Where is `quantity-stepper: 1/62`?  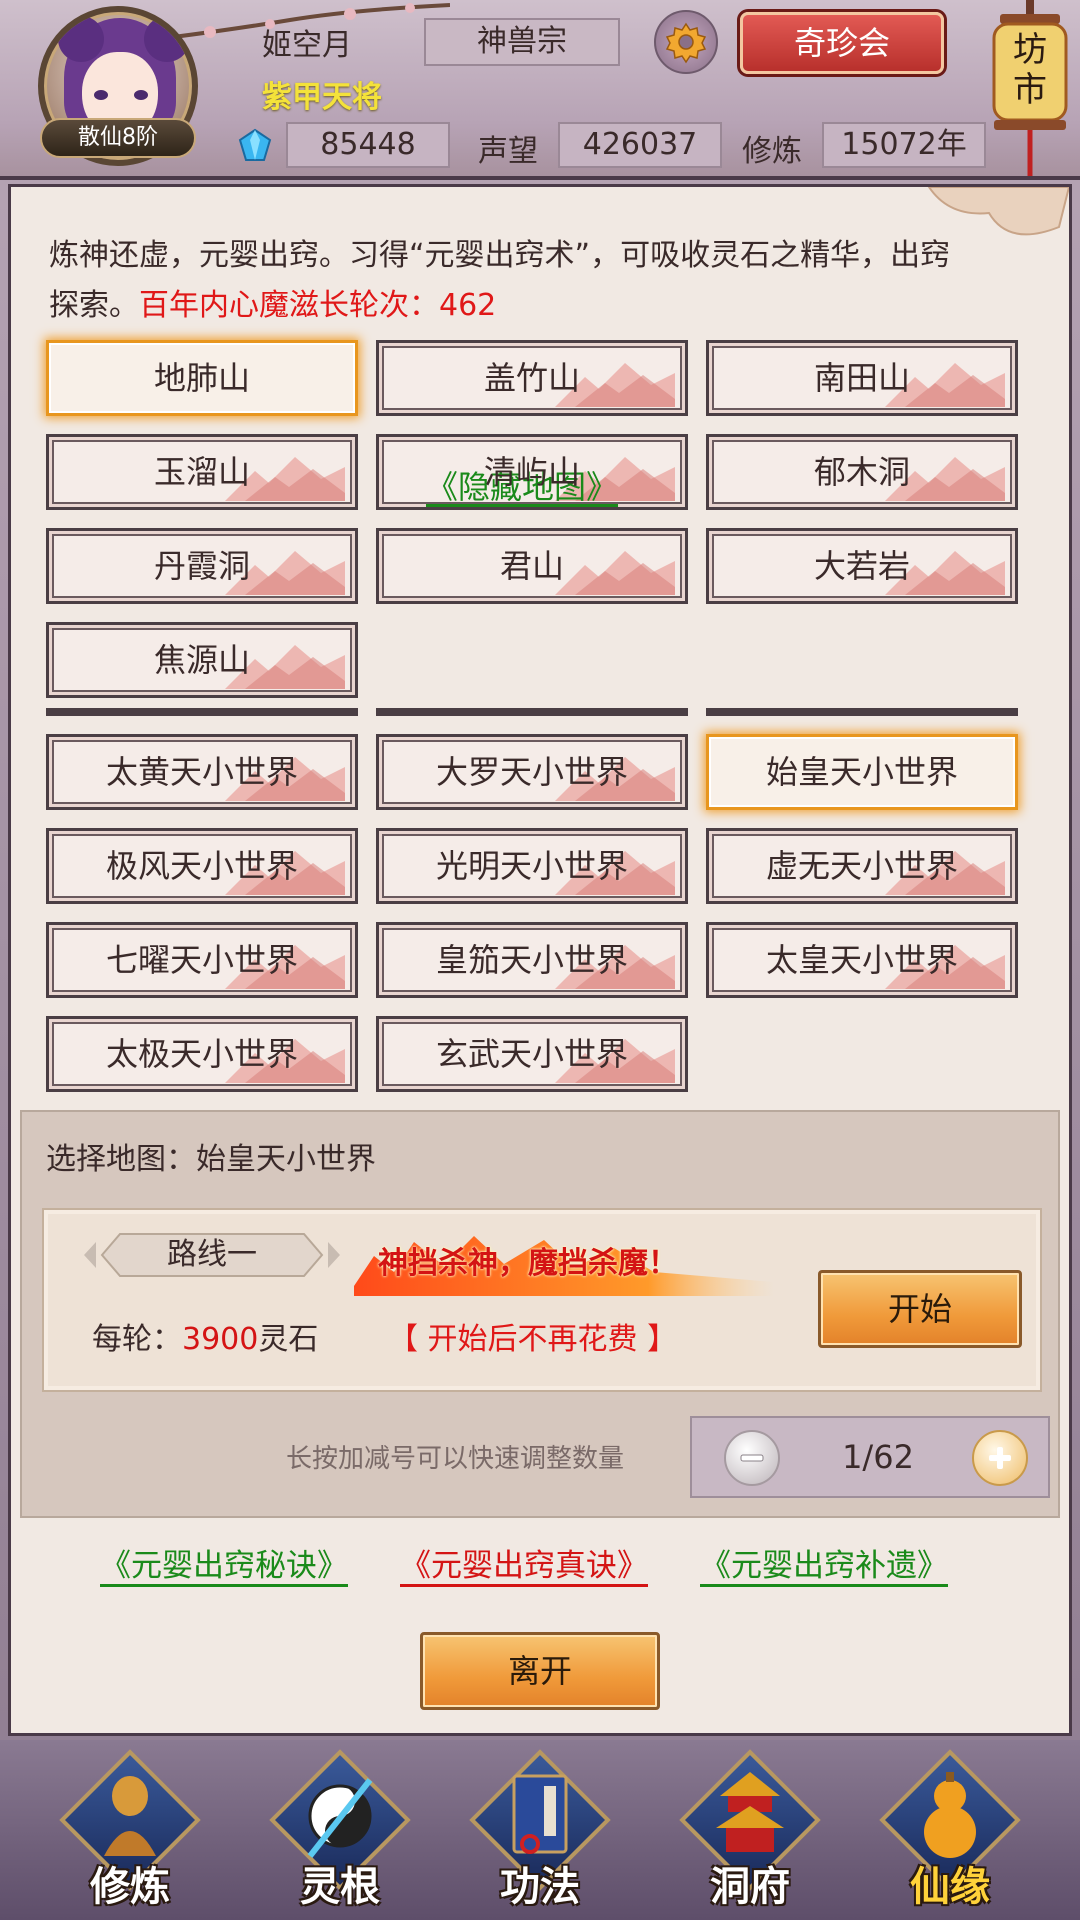
quantity-stepper: 1/62 is located at coordinates (870, 1457).